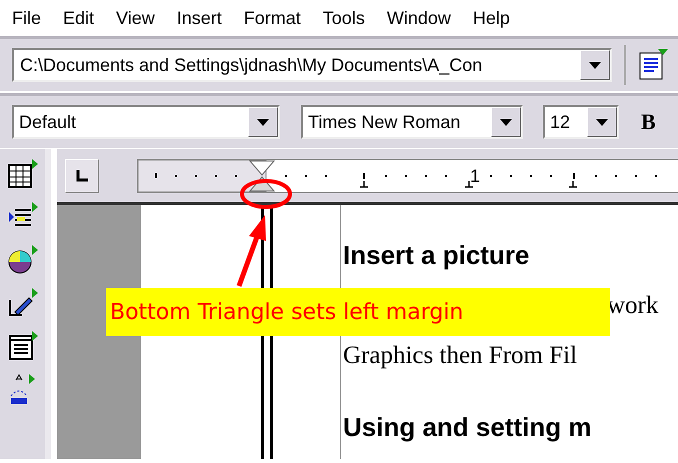  What do you see at coordinates (266, 194) in the screenshot?
I see `highlight-circle` at bounding box center [266, 194].